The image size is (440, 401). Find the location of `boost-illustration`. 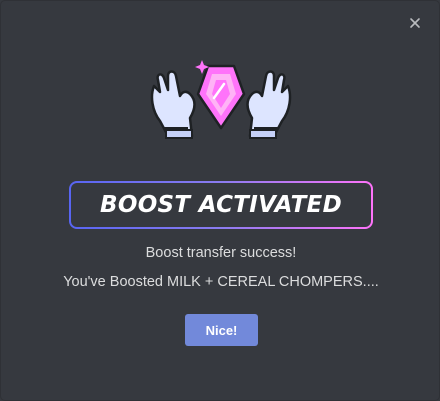

boost-illustration is located at coordinates (221, 101).